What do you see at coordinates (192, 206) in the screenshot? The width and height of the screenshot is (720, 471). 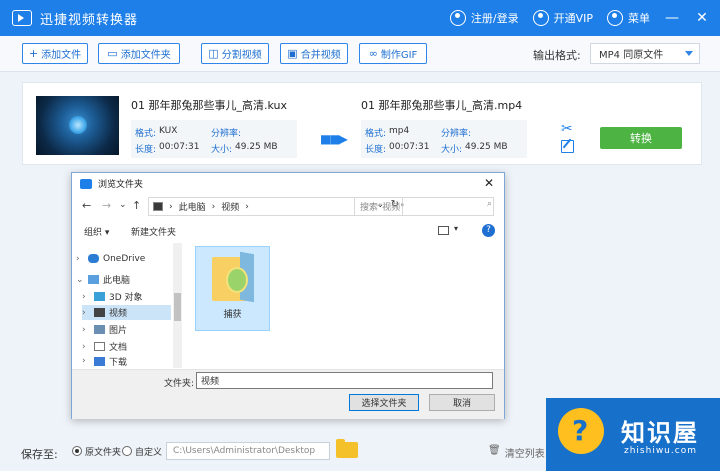 I see `breadcrumb-this-pc: 此电脑` at bounding box center [192, 206].